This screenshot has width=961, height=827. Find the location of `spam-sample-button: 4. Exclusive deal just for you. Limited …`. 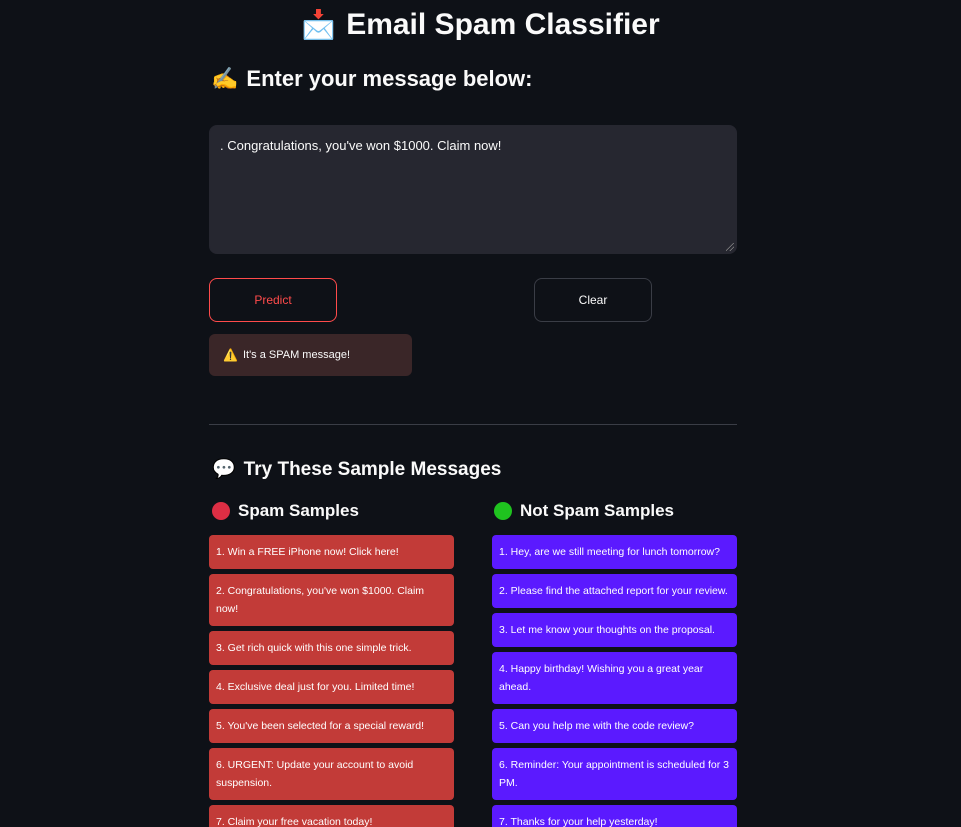

spam-sample-button: 4. Exclusive deal just for you. Limited … is located at coordinates (331, 687).